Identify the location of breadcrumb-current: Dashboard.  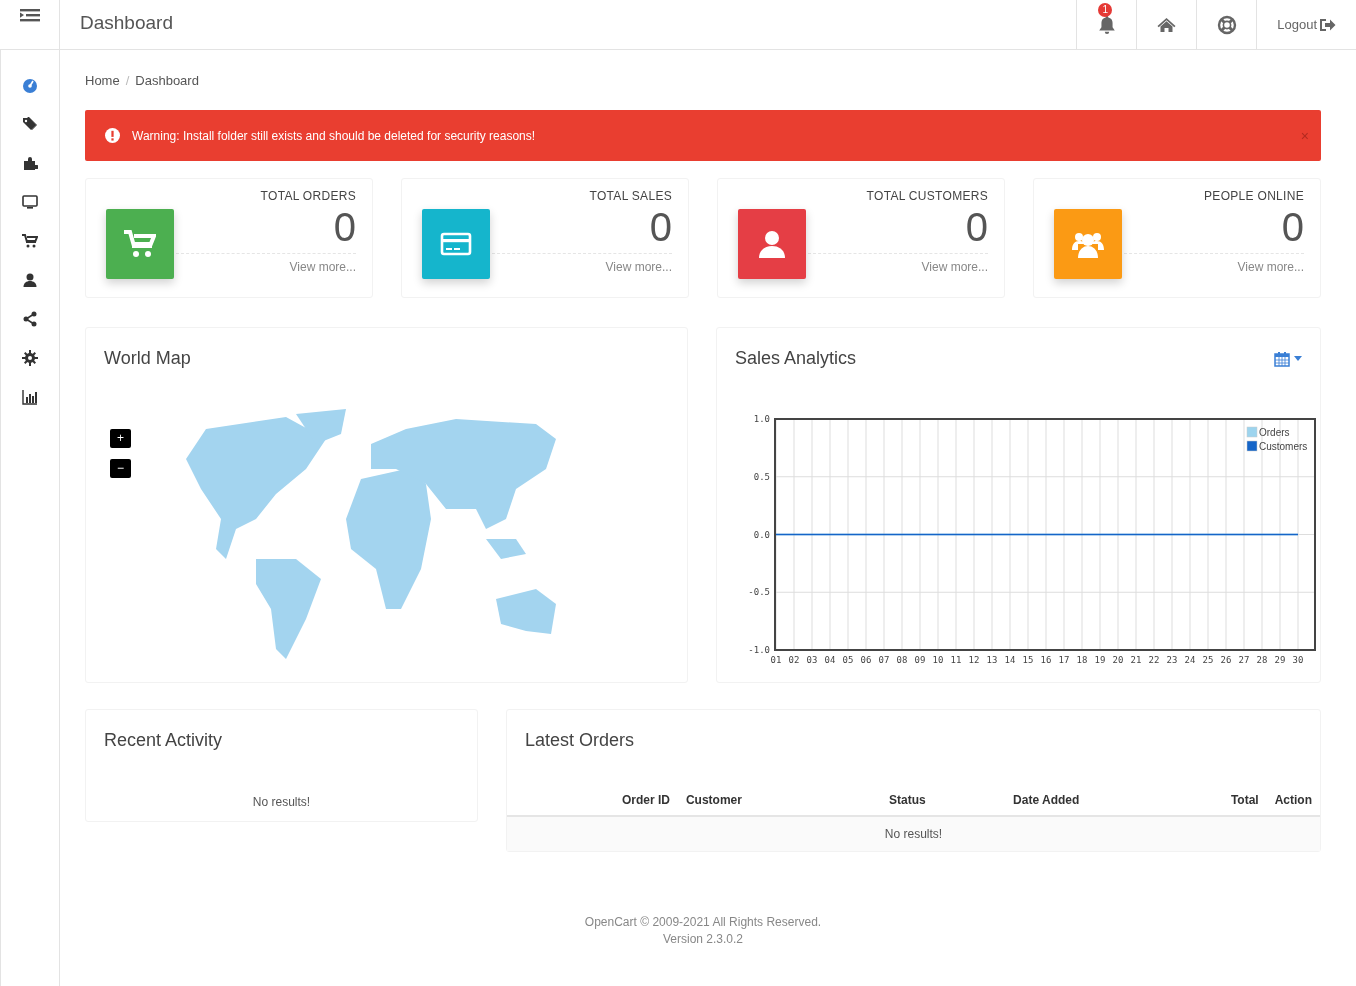
(167, 80).